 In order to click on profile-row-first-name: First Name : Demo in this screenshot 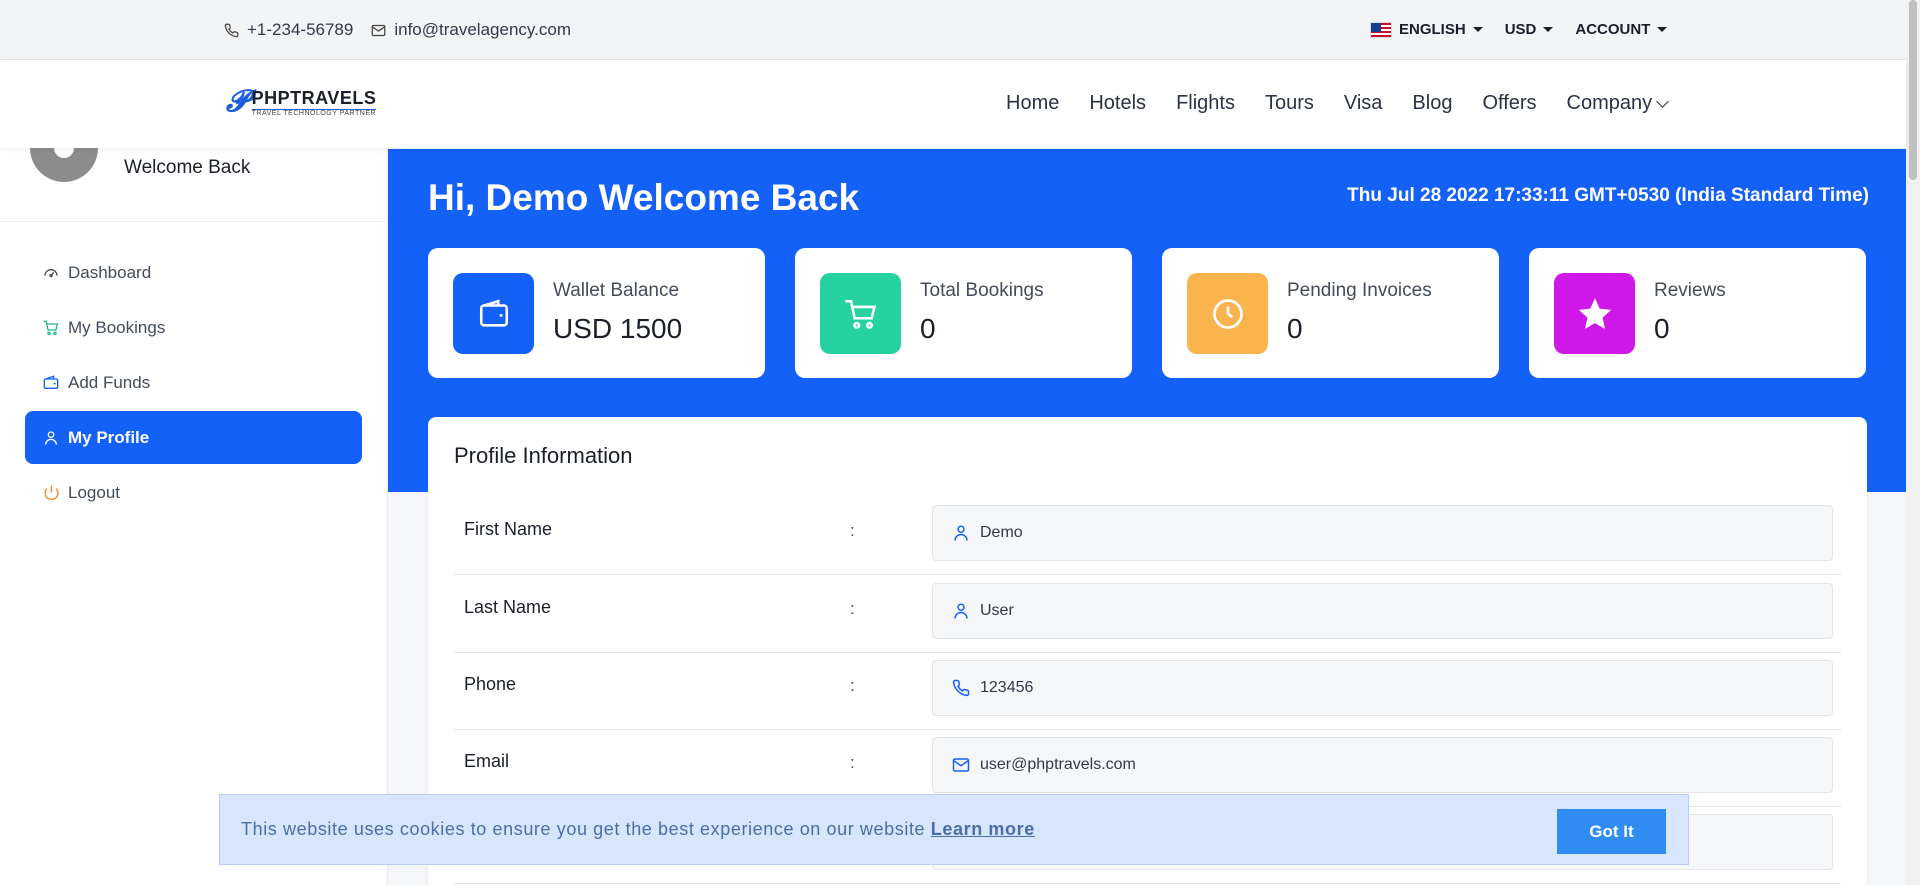, I will do `click(1147, 536)`.